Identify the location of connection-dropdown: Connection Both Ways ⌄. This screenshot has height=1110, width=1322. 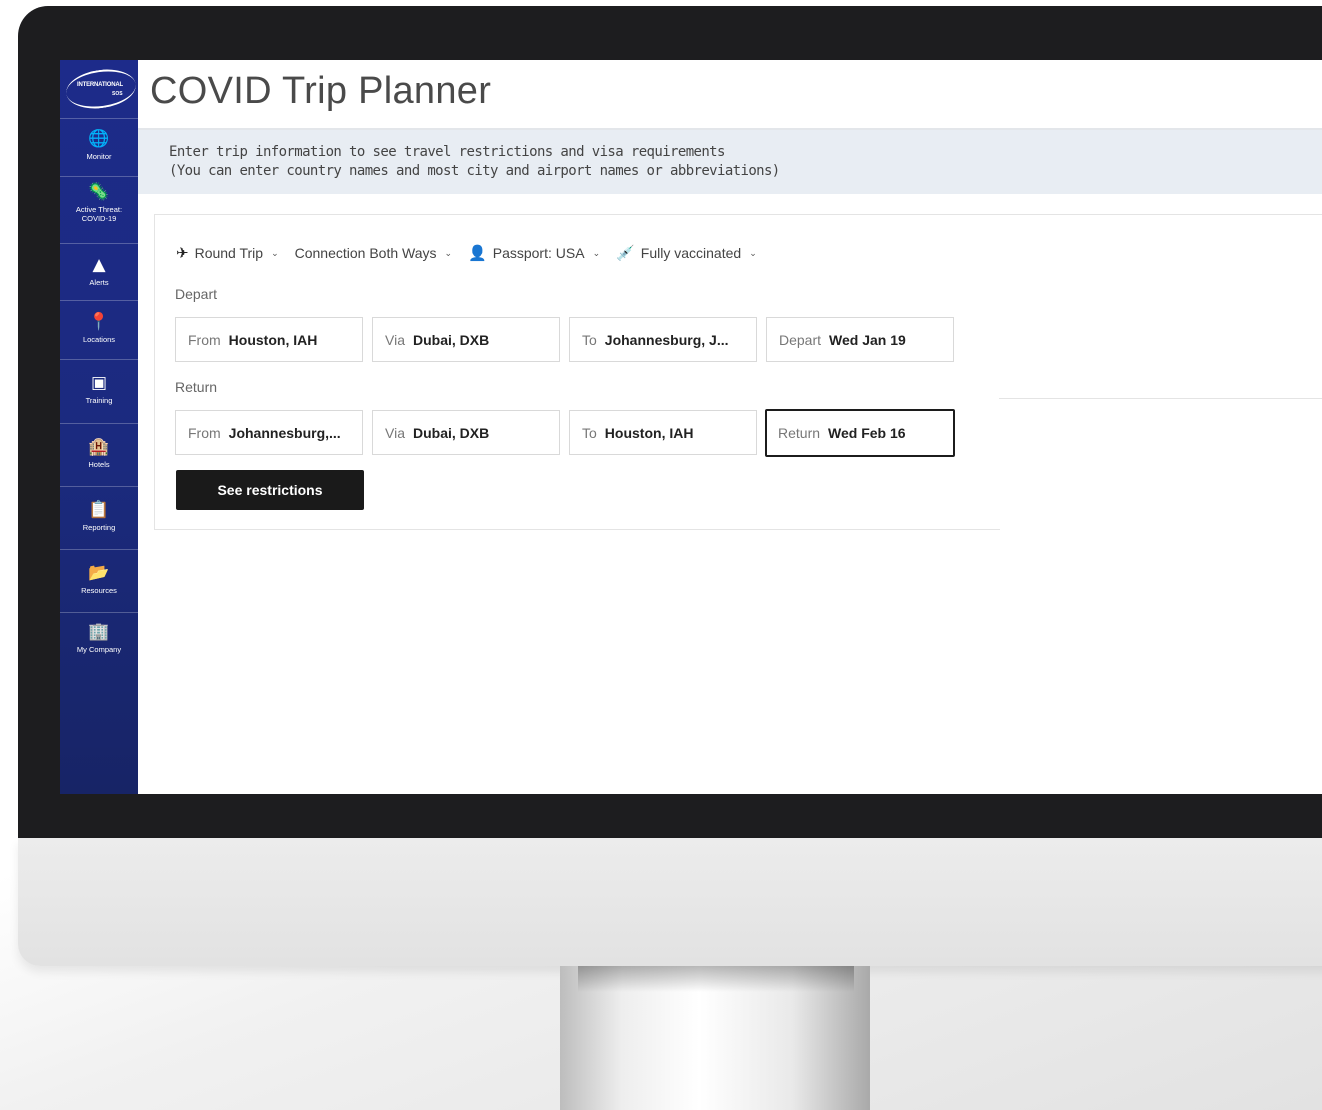
(373, 253).